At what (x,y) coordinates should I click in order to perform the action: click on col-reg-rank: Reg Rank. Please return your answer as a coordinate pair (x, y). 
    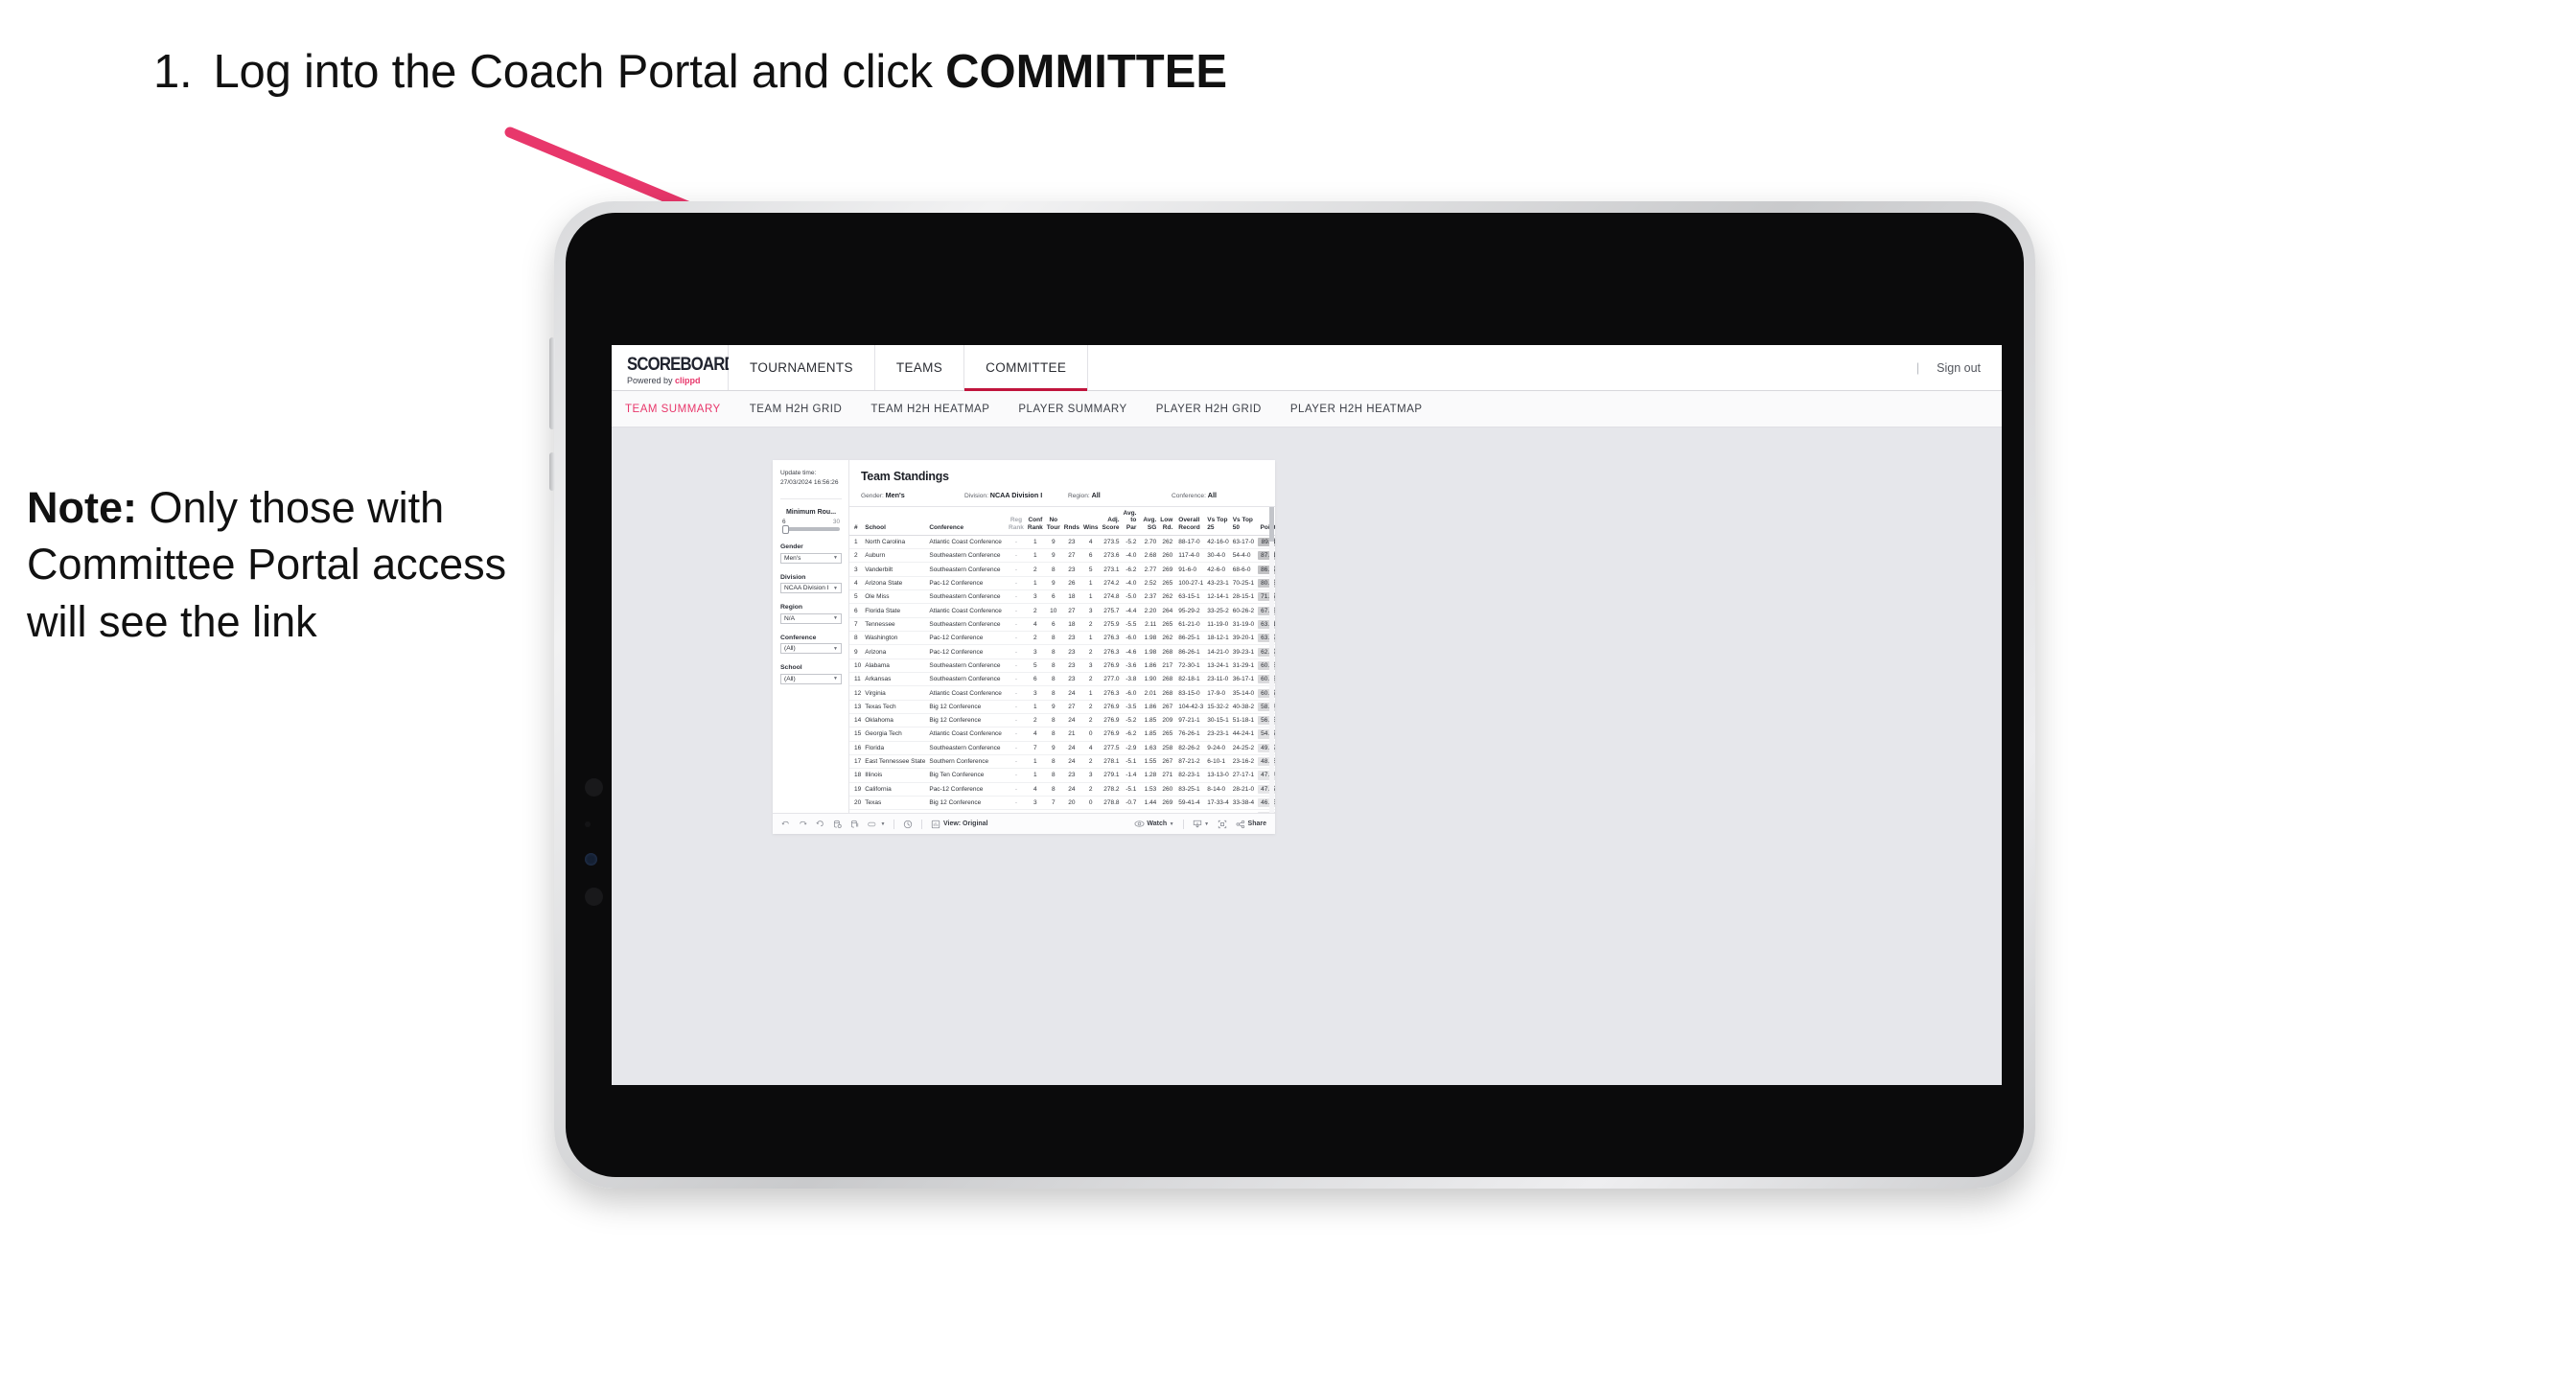
    Looking at the image, I should click on (1017, 522).